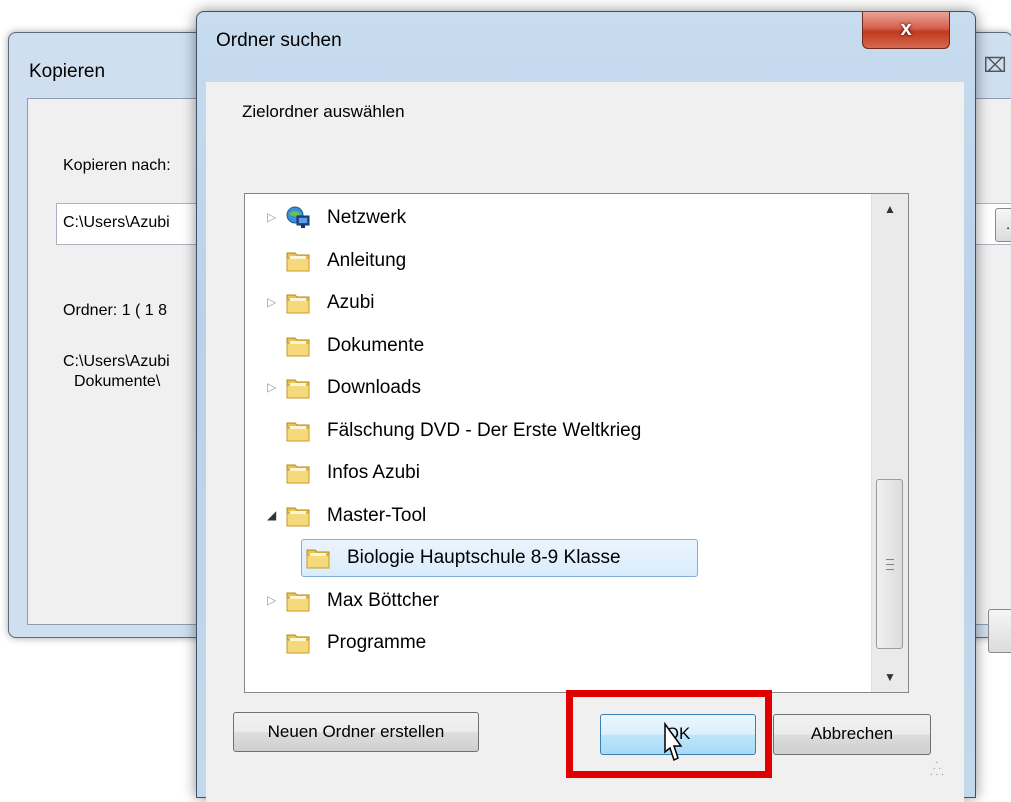 The height and width of the screenshot is (802, 1011). What do you see at coordinates (117, 381) in the screenshot?
I see `source-path-line-2: Dokumente\` at bounding box center [117, 381].